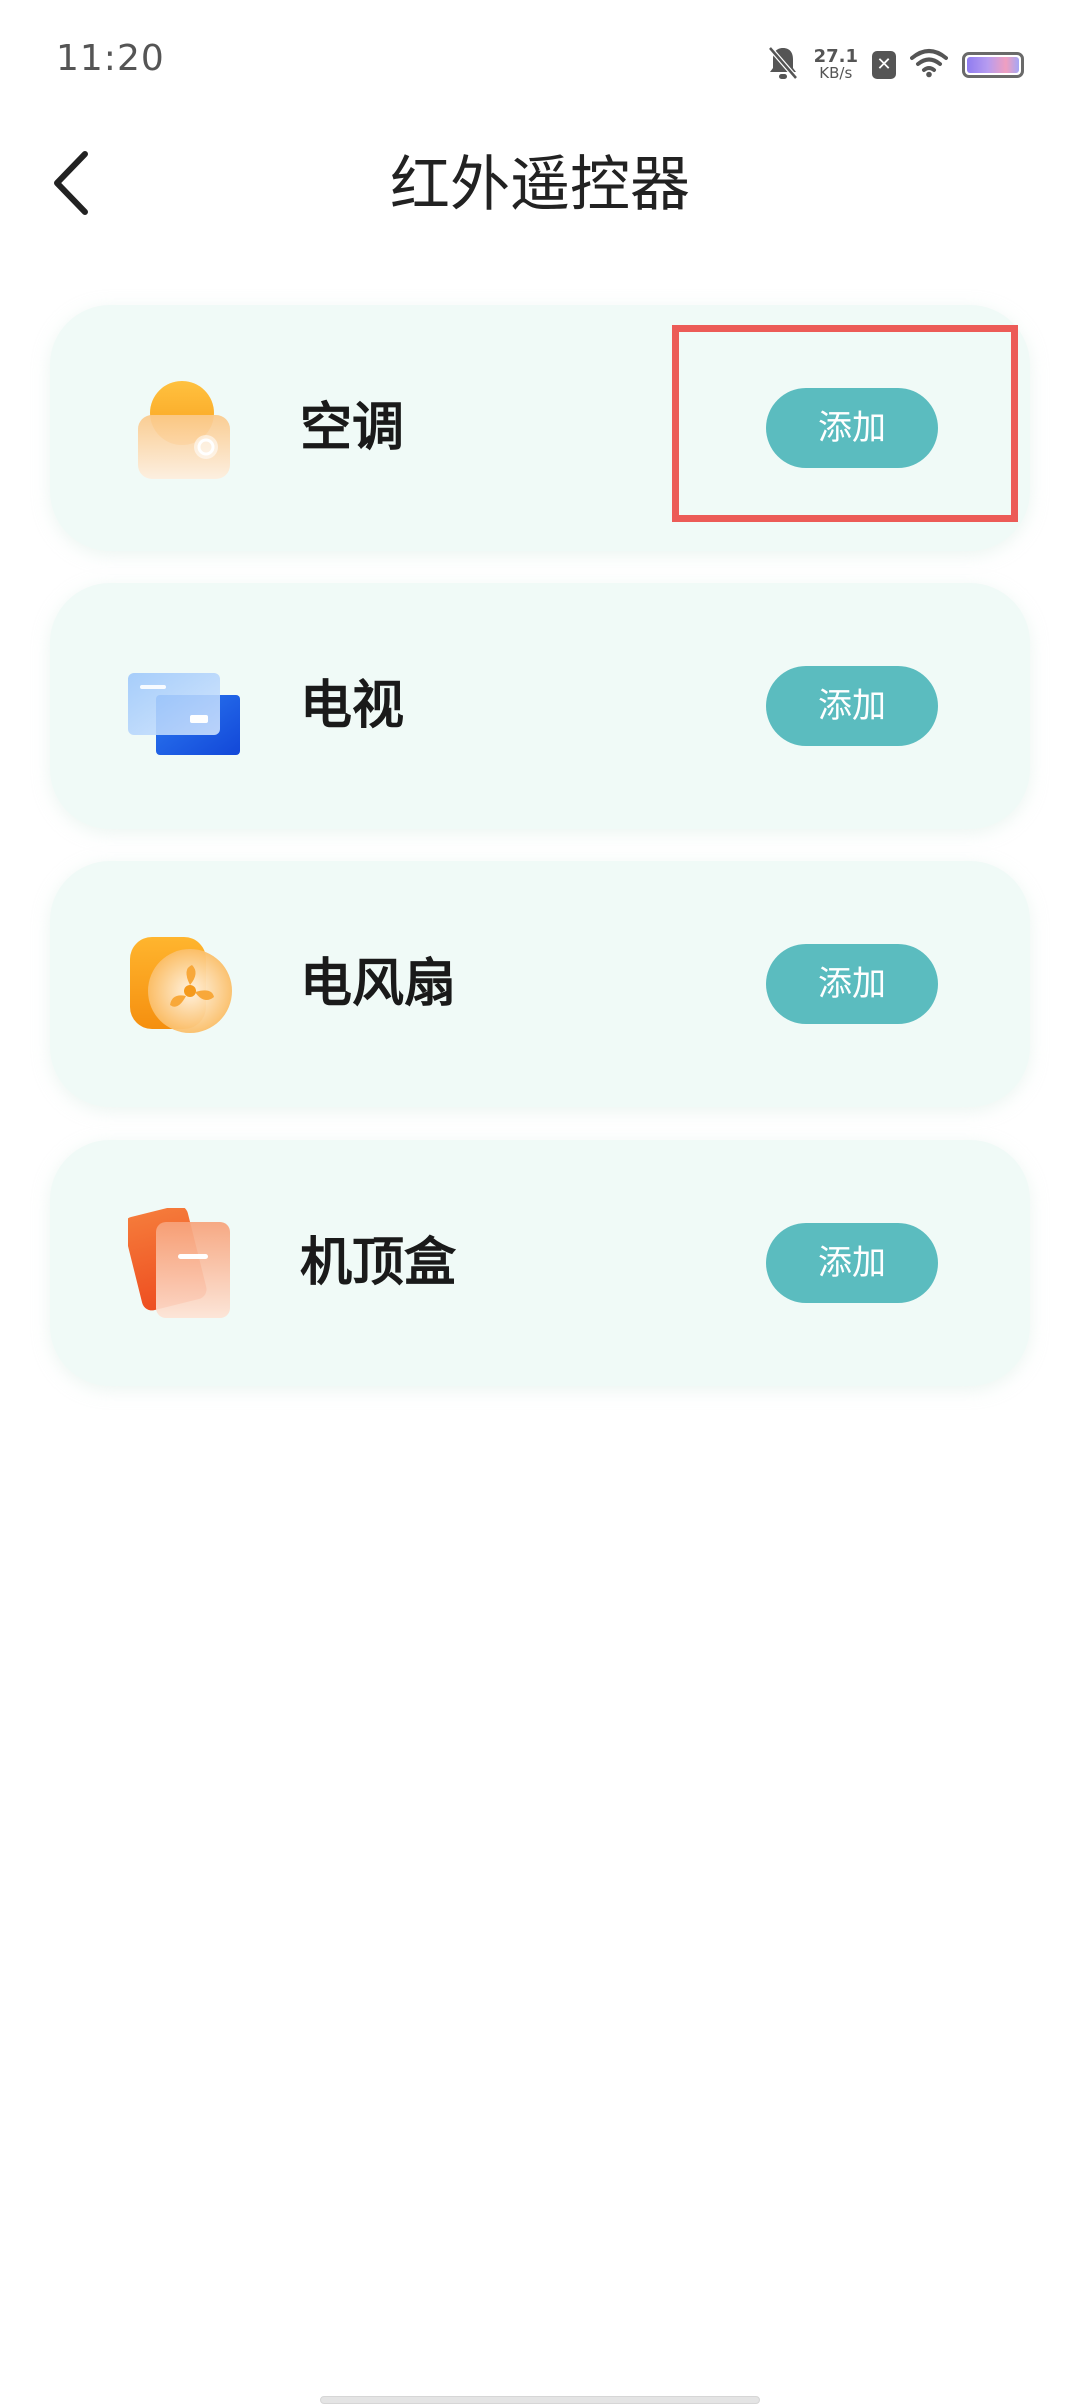  What do you see at coordinates (184, 429) in the screenshot?
I see `air-conditioner-icon` at bounding box center [184, 429].